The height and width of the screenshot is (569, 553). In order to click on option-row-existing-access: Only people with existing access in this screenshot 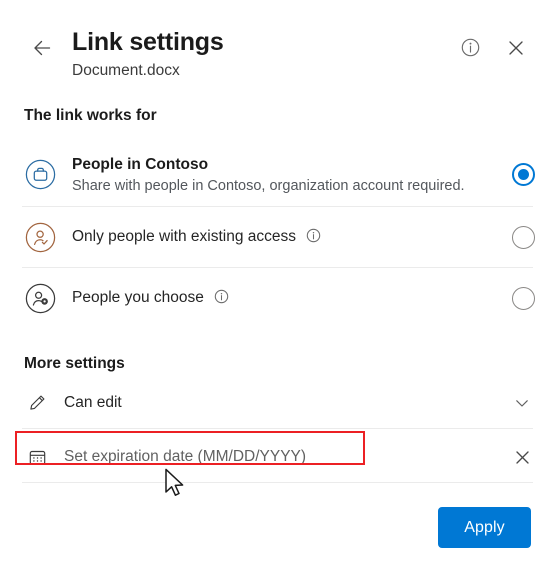, I will do `click(276, 237)`.